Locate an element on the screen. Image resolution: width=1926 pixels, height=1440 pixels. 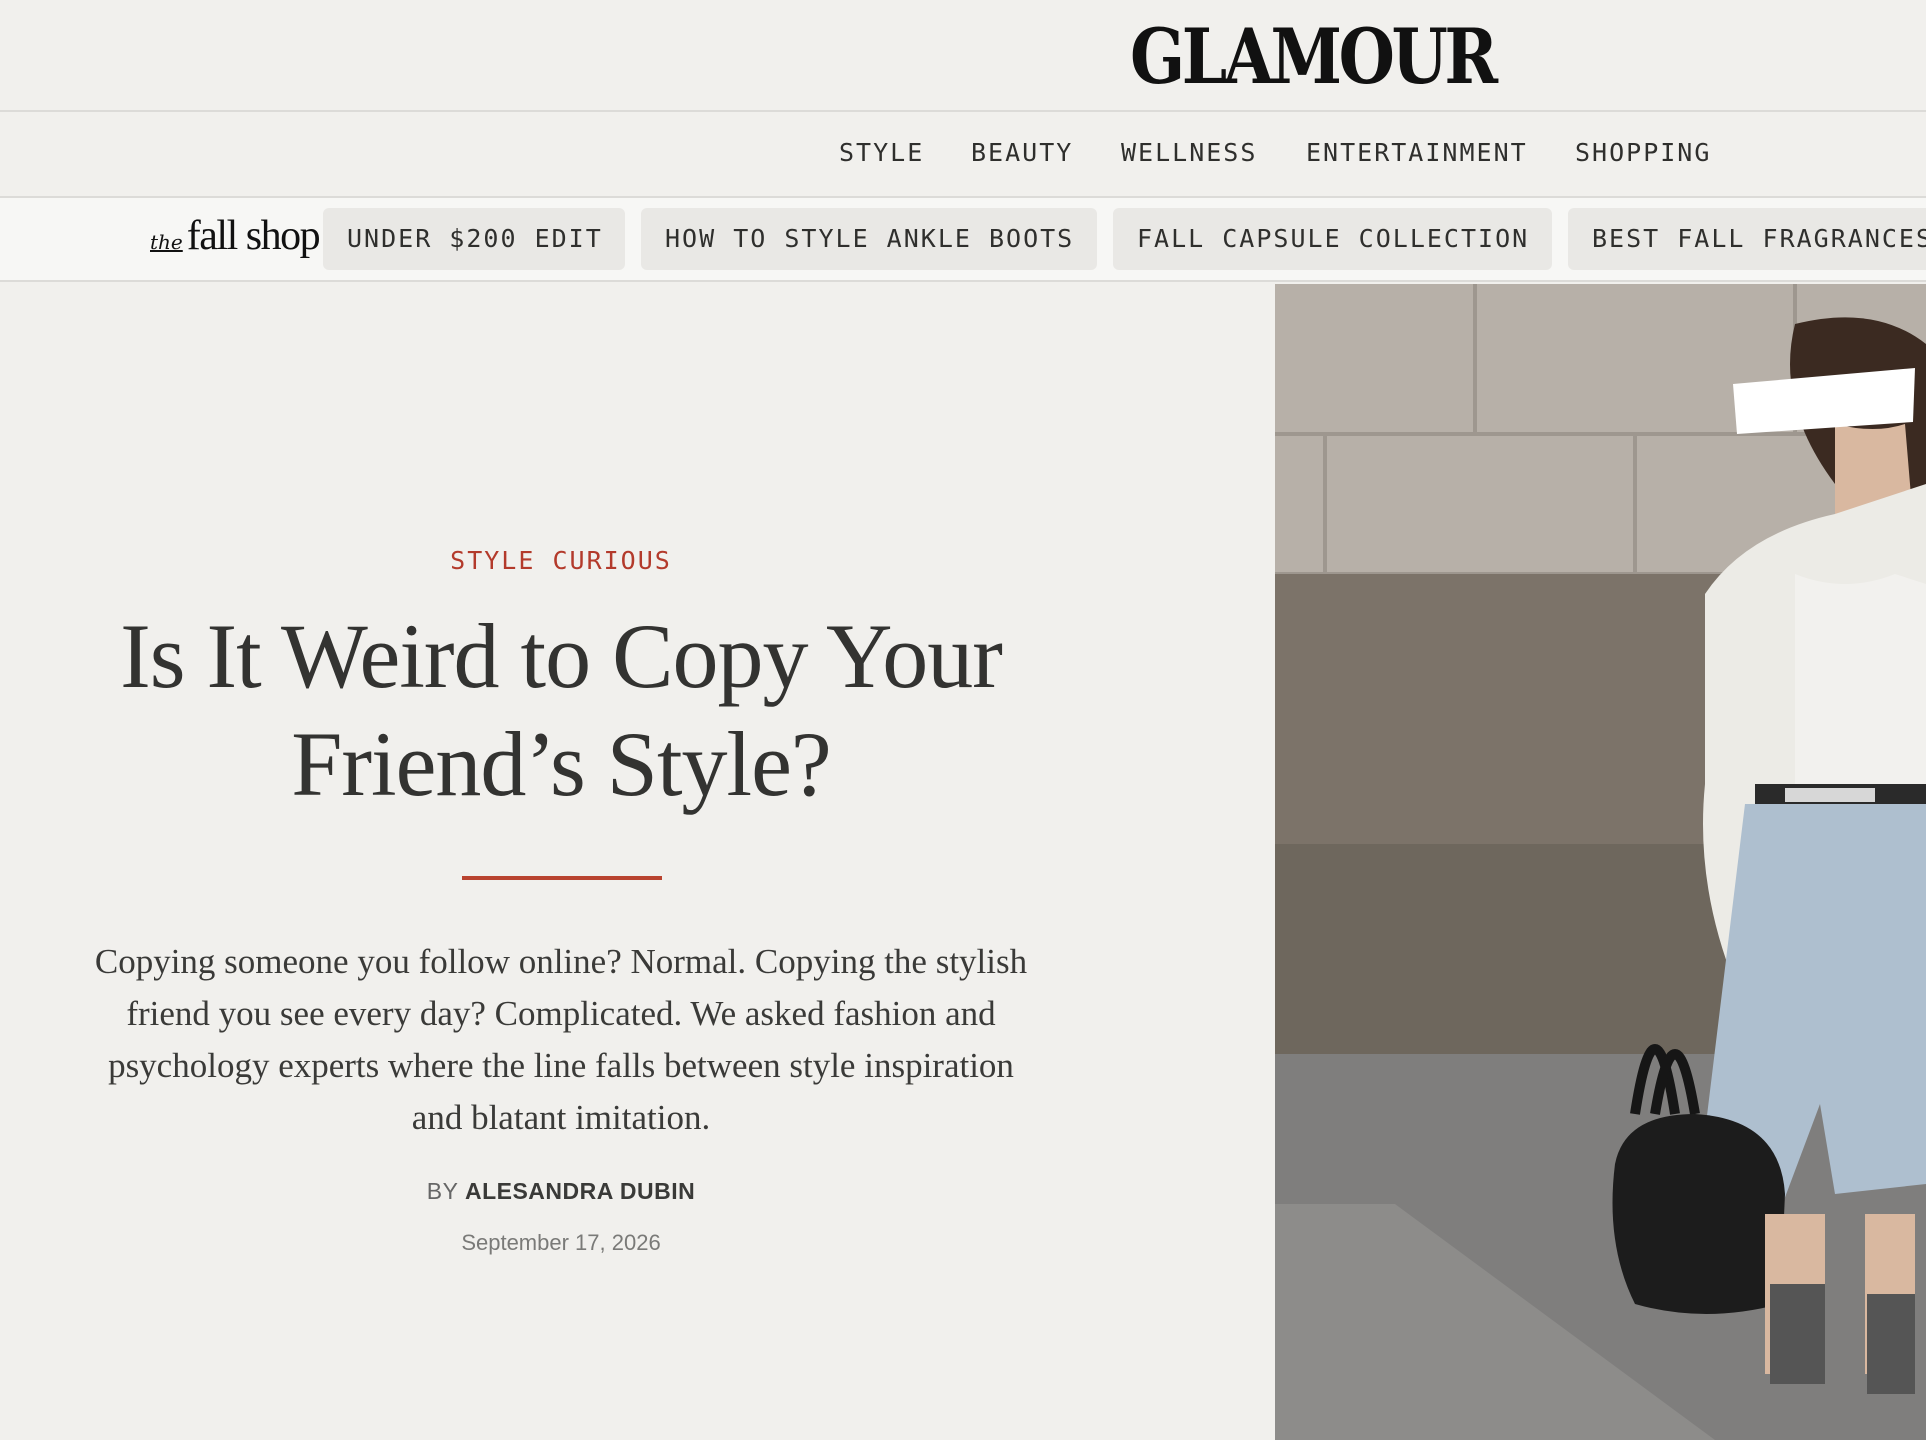
author-link: ALESANDRA DUBIN is located at coordinates (580, 1191).